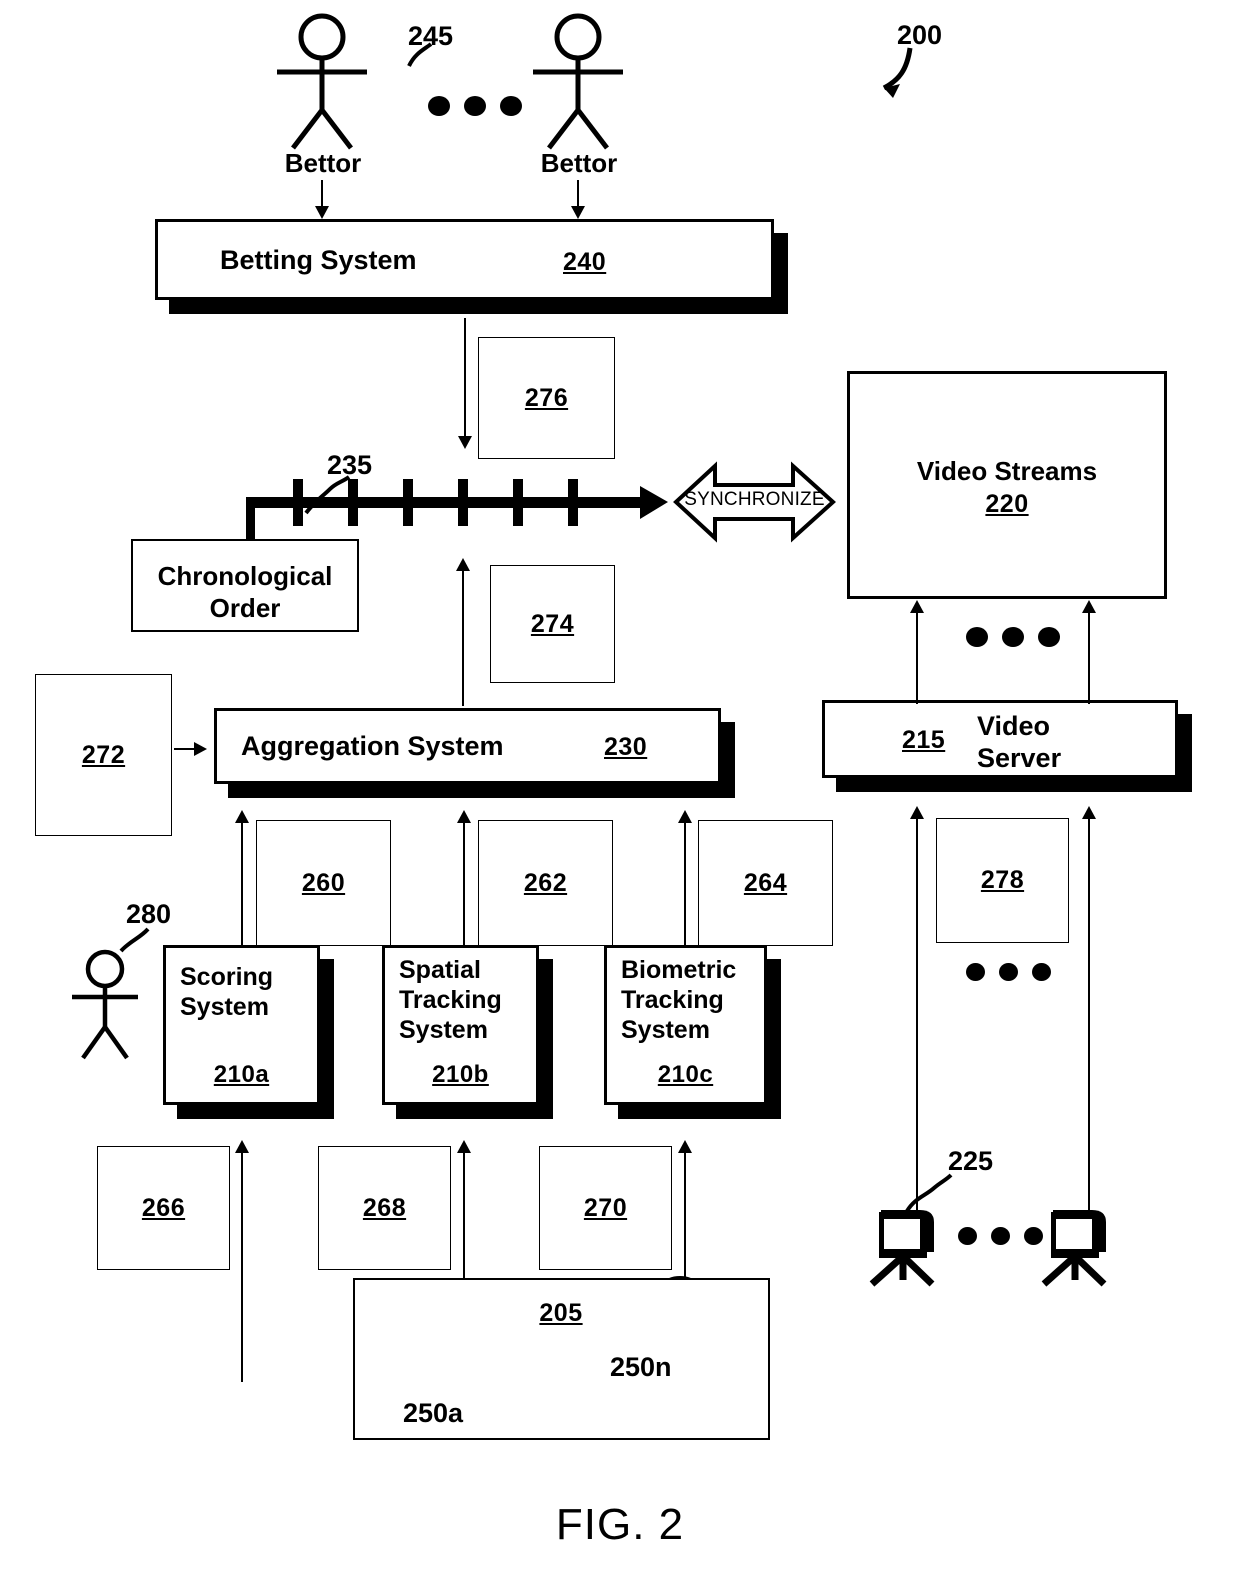  I want to click on refbox-278: 278, so click(1002, 880).